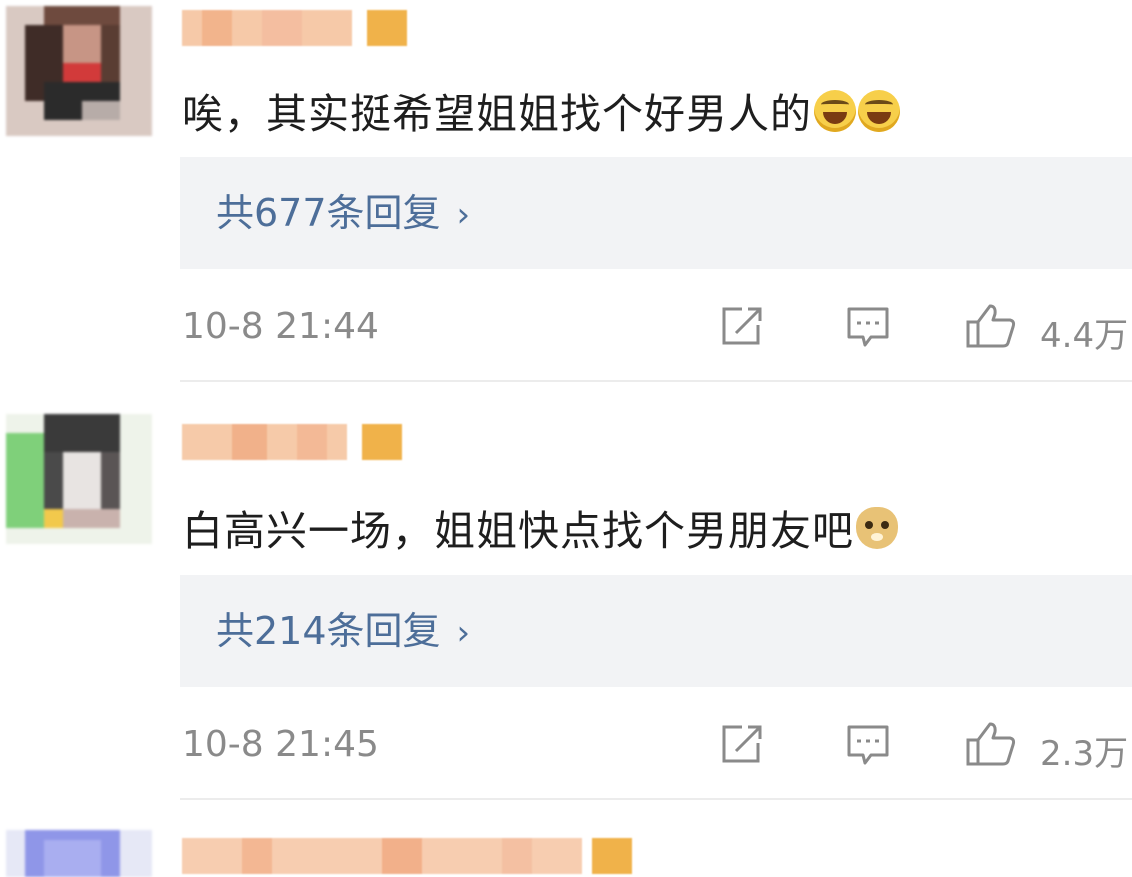  I want to click on comment-text-body: 白高兴一场，姐姐快点找个男朋友吧, so click(518, 531).